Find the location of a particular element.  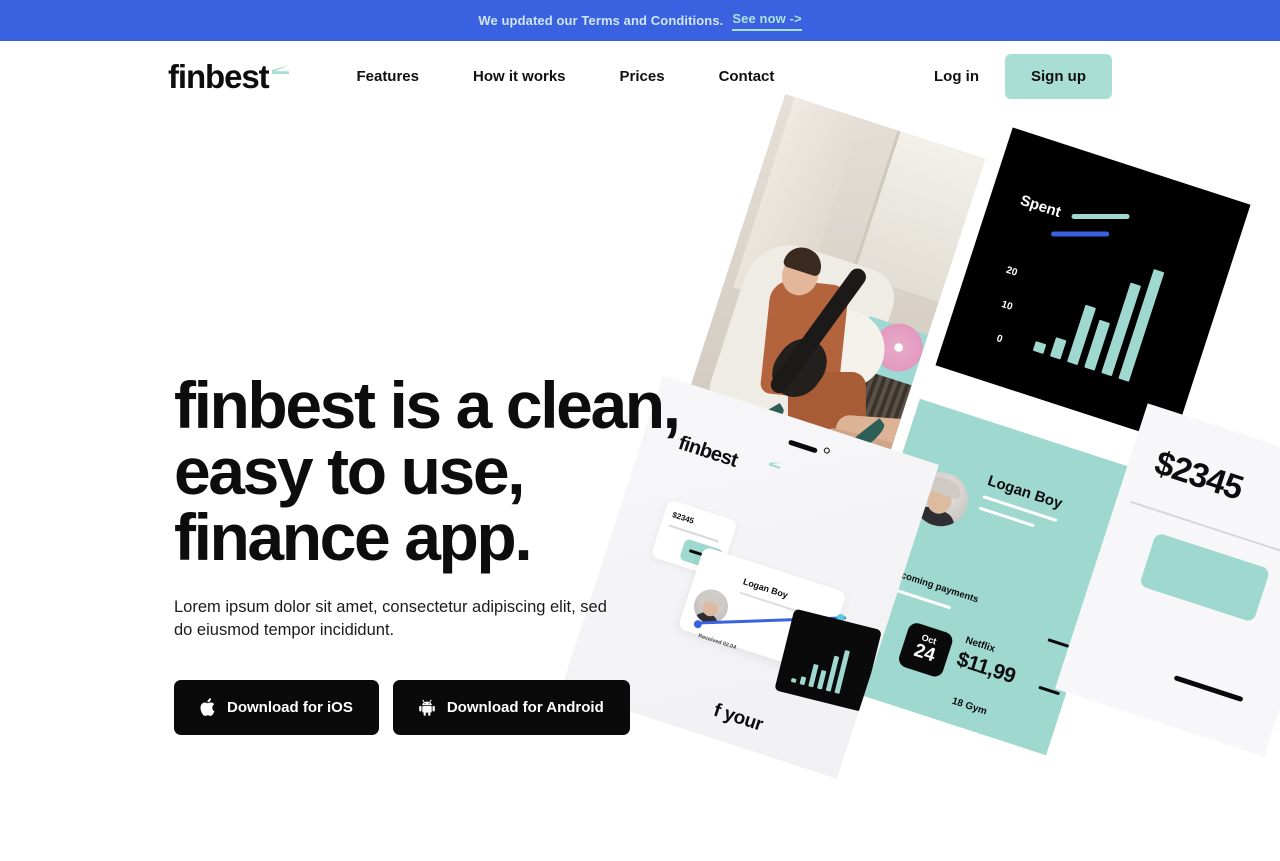

camera-dot-icon is located at coordinates (827, 450).